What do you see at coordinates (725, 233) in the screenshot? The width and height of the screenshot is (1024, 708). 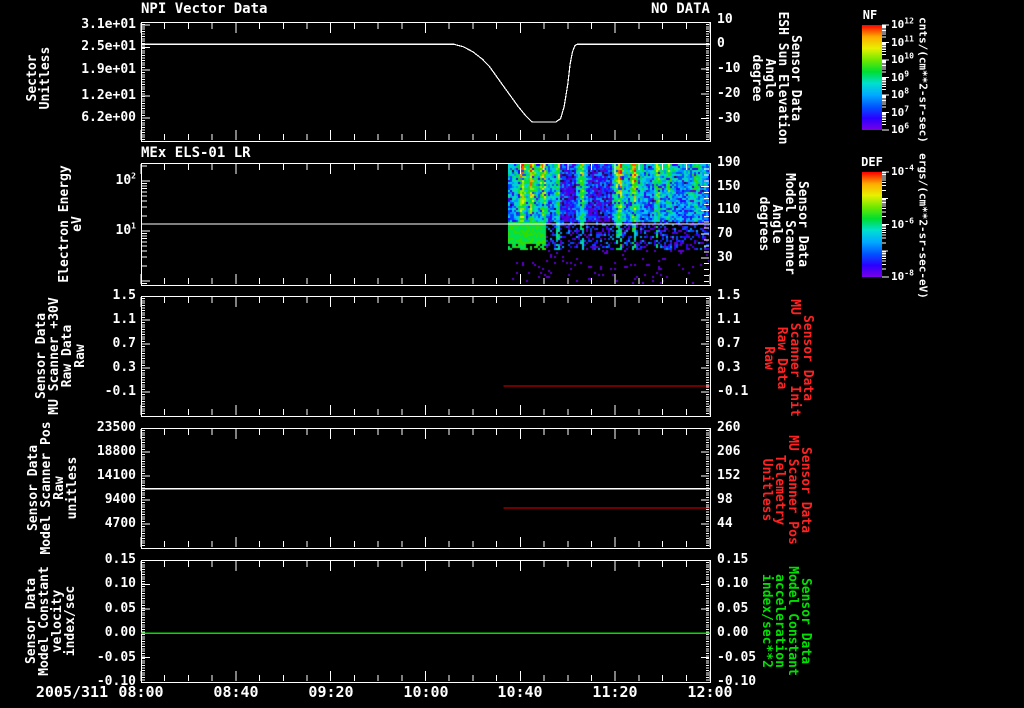 I see `y-tick-label-right: 70` at bounding box center [725, 233].